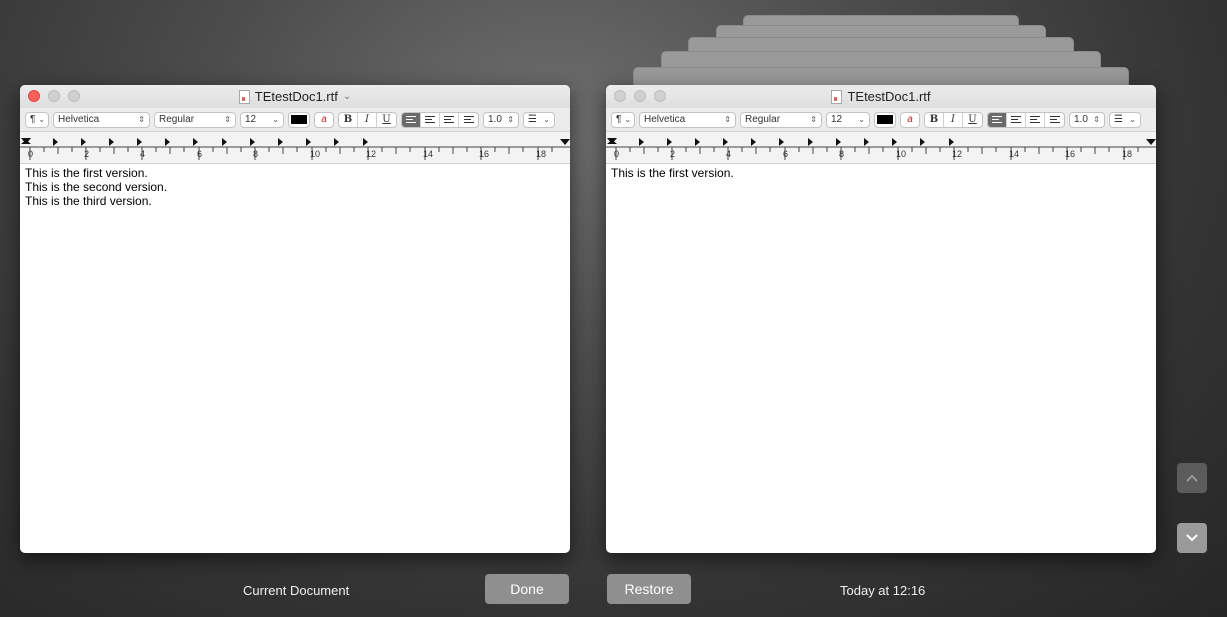 Image resolution: width=1227 pixels, height=617 pixels. I want to click on ruler-label: 12, so click(957, 154).